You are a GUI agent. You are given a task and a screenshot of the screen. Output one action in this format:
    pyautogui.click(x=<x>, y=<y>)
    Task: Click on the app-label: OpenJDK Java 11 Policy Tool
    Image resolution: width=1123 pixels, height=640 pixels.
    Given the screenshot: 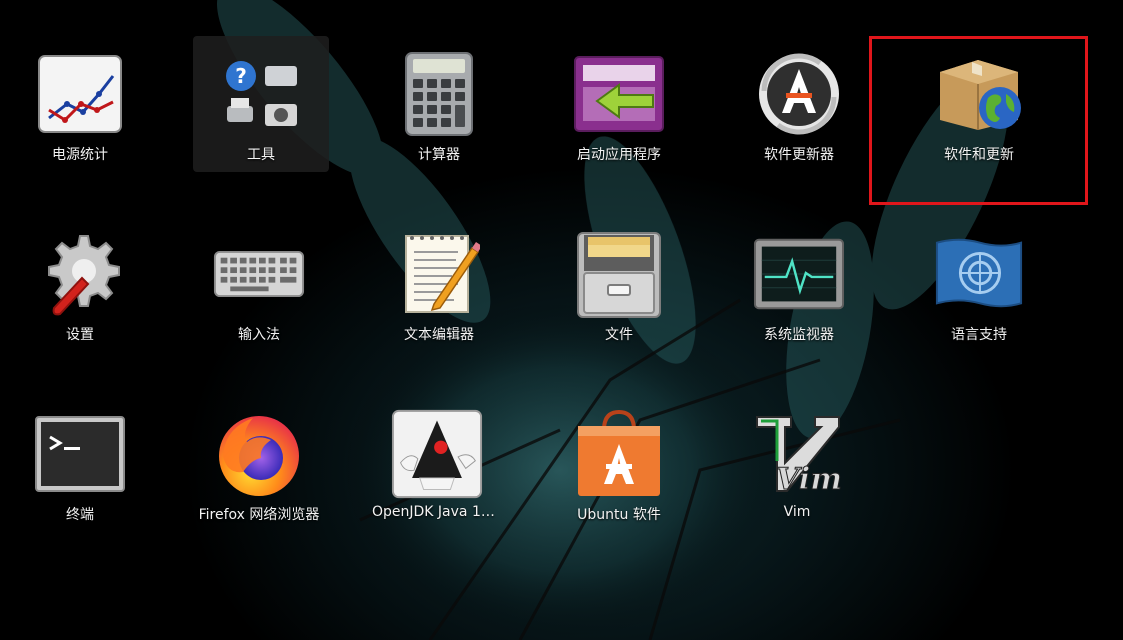 What is the action you would take?
    pyautogui.click(x=437, y=512)
    